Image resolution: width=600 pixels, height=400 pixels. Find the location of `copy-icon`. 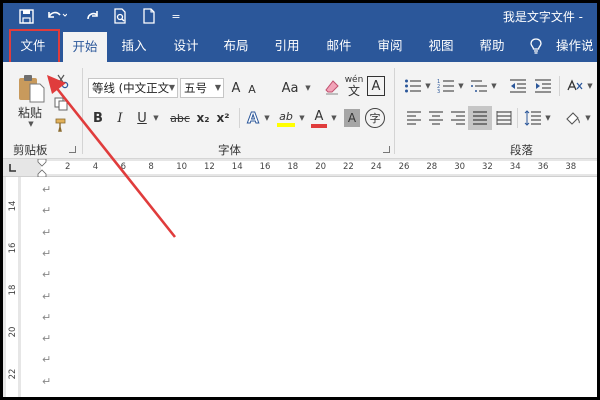

copy-icon is located at coordinates (61, 104).